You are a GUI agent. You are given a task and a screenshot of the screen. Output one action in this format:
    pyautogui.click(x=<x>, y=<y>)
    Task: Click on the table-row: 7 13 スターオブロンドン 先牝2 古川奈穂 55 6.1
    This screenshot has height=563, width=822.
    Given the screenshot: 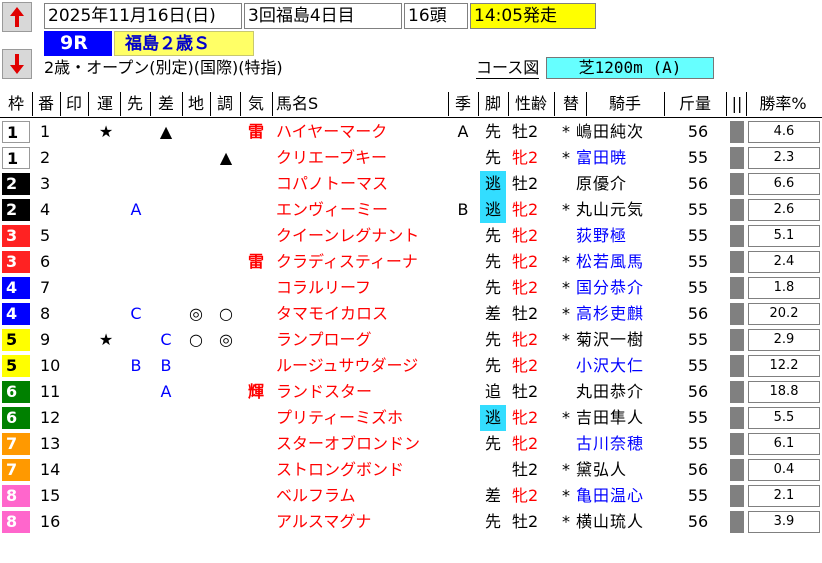 What is the action you would take?
    pyautogui.click(x=411, y=444)
    